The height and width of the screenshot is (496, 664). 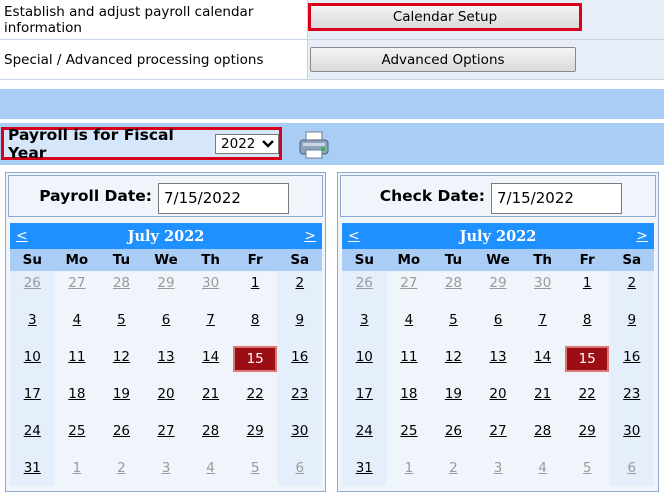 What do you see at coordinates (247, 143) in the screenshot?
I see `fiscal-year-select: 2022` at bounding box center [247, 143].